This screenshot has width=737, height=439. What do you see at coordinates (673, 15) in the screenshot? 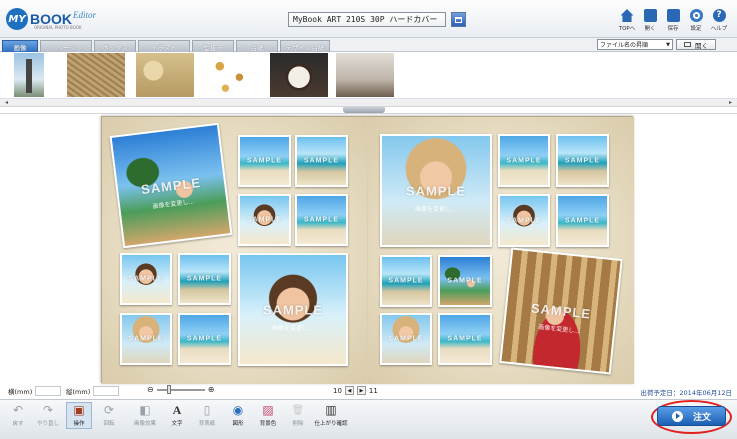
I see `save-icon` at bounding box center [673, 15].